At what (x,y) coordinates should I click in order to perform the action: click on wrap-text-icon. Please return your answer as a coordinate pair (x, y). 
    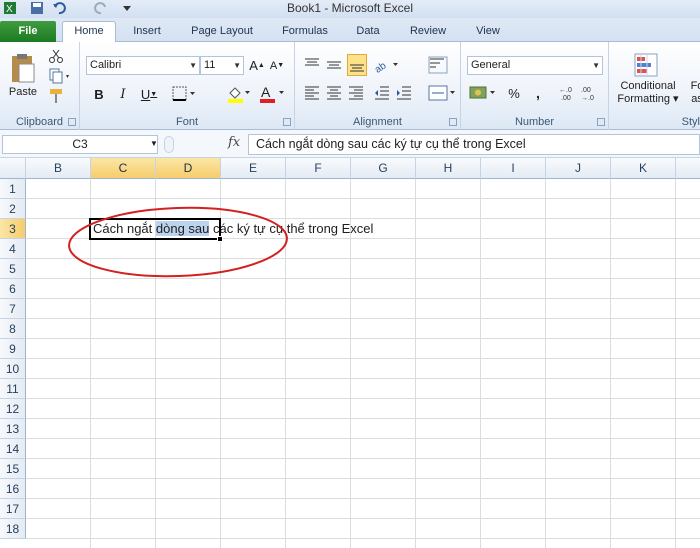
    Looking at the image, I should click on (438, 65).